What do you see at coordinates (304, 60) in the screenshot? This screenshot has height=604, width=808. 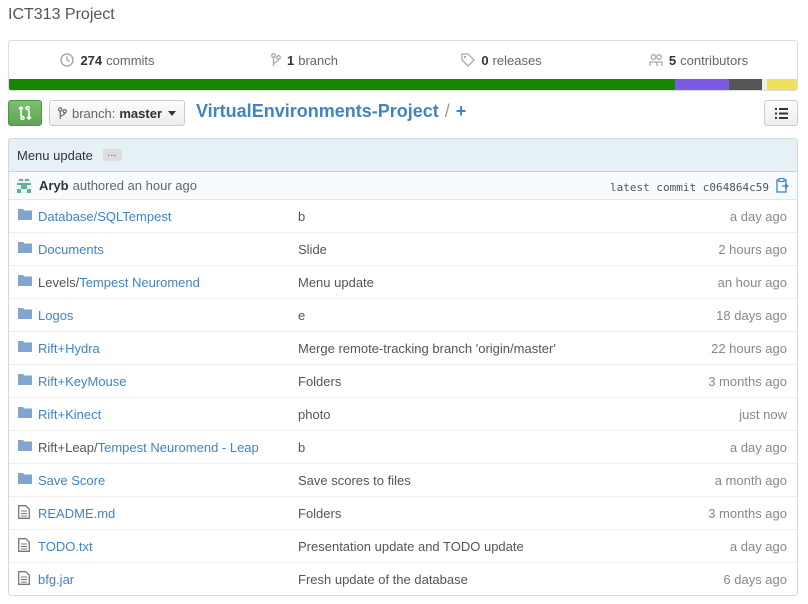 I see `branches-link: 1 branch` at bounding box center [304, 60].